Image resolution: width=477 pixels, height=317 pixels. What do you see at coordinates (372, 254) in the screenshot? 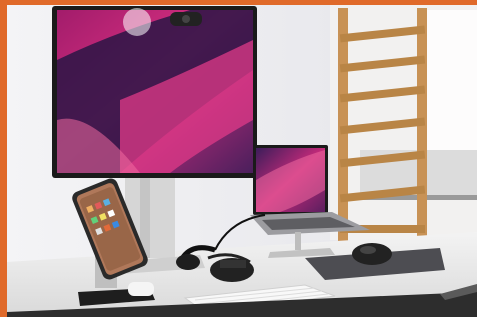
I see `mouse-icon` at bounding box center [372, 254].